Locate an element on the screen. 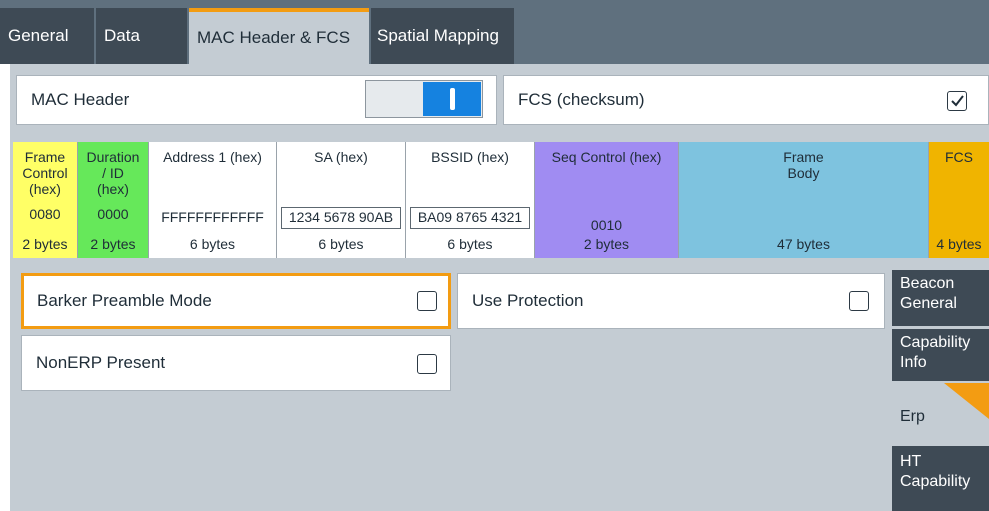 This screenshot has width=989, height=511. address1-header: Address 1 (hex) is located at coordinates (212, 157).